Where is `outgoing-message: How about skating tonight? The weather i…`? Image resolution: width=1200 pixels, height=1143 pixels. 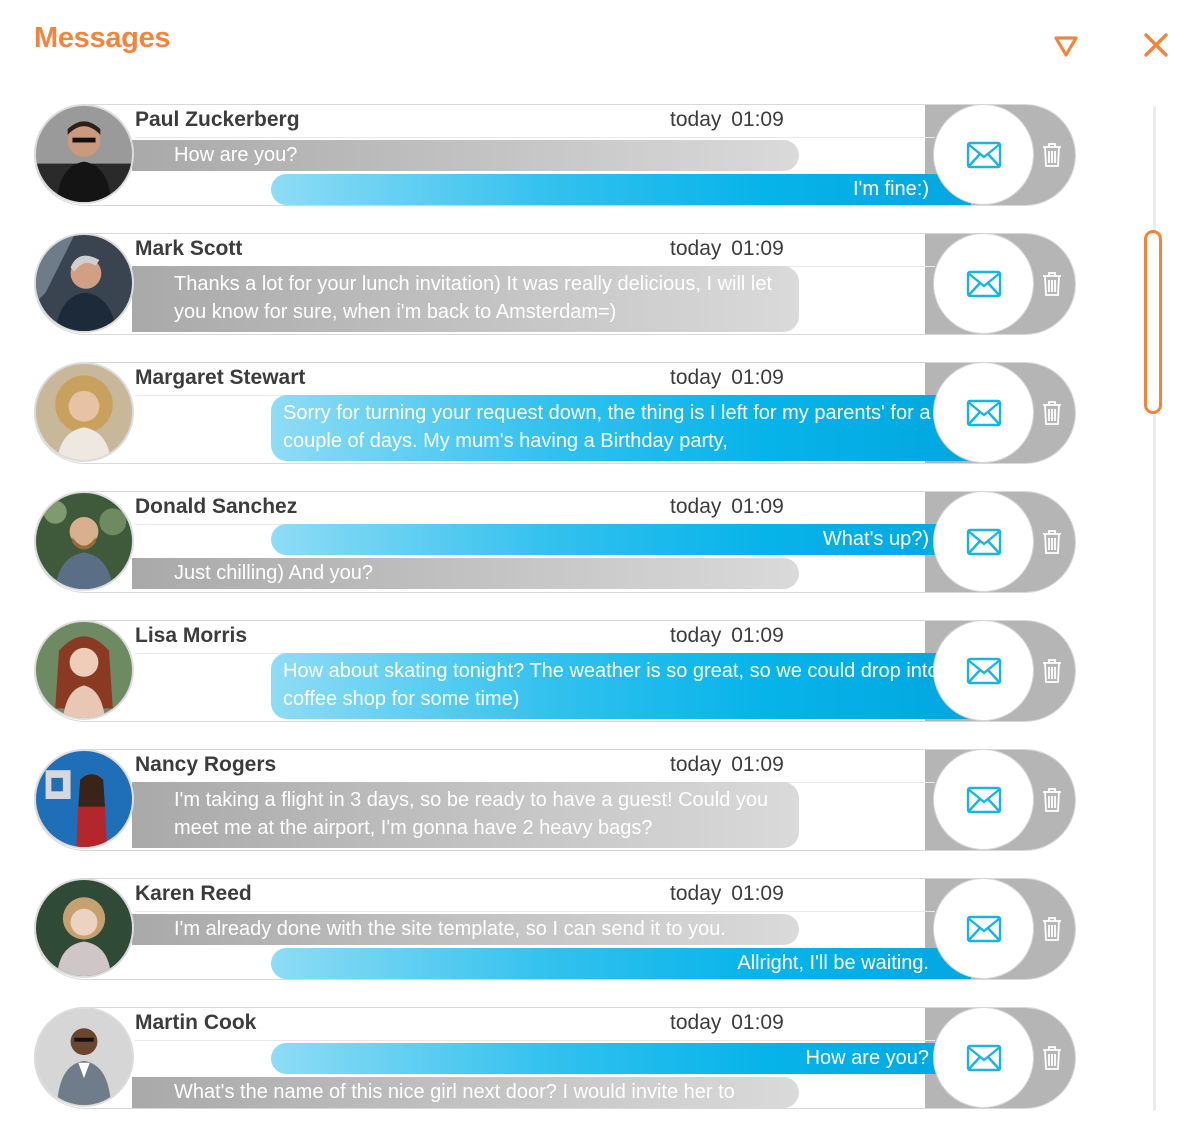
outgoing-message: How about skating tonight? The weather i… is located at coordinates (621, 686).